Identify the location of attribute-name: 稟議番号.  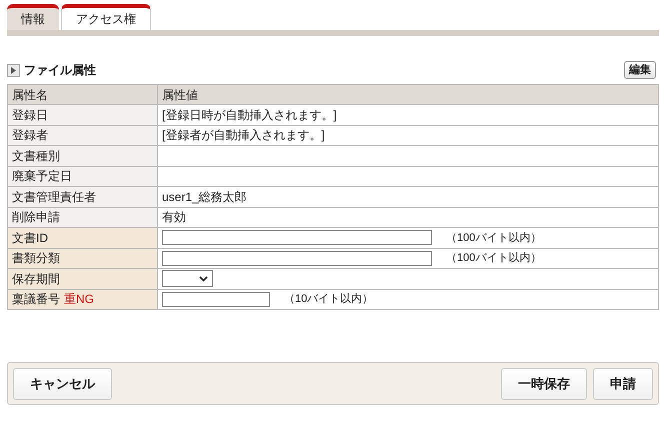
(36, 299).